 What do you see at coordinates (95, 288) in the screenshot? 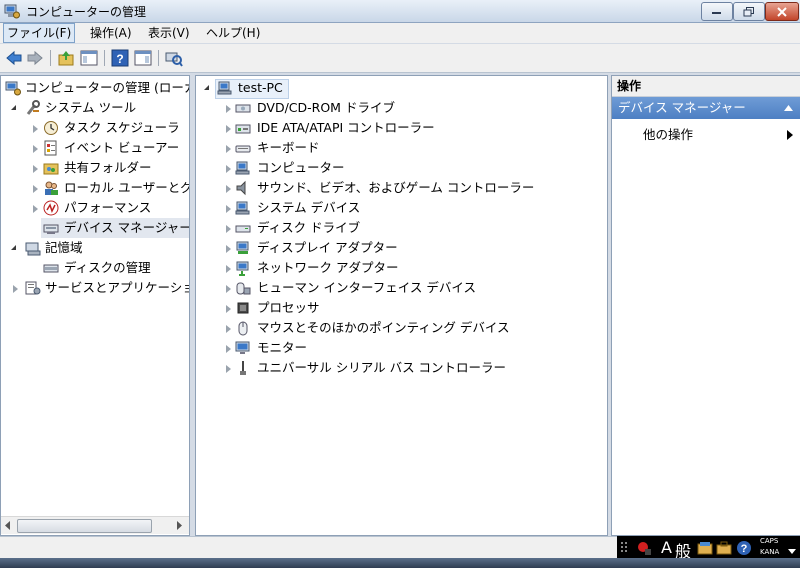
I see `tree-services-apps: サービスとアプリケーショ` at bounding box center [95, 288].